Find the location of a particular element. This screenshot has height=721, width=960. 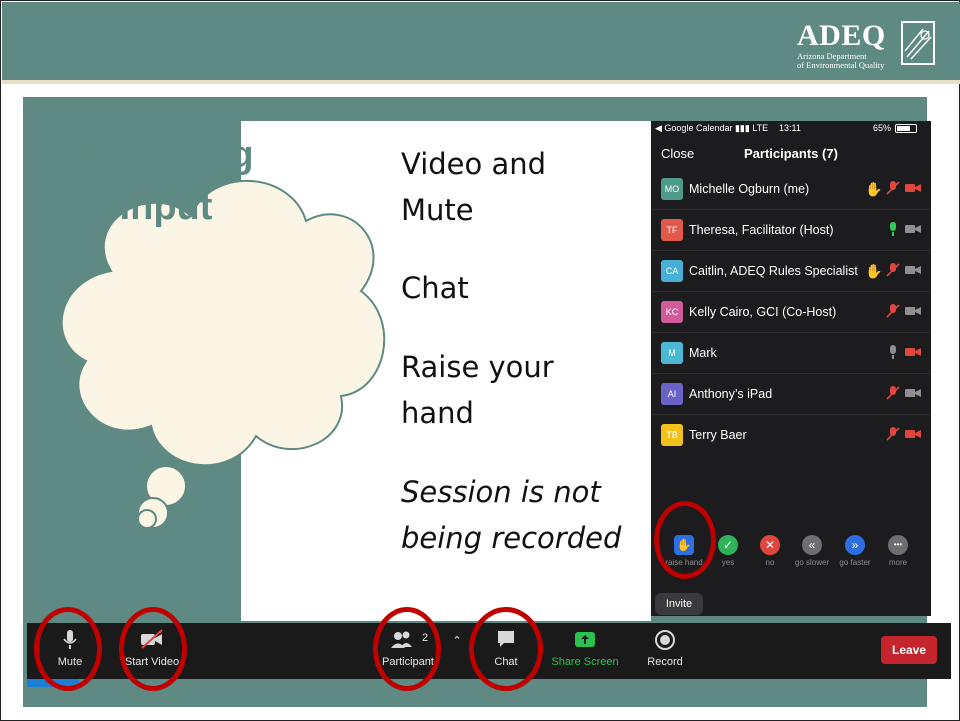

participant-row: CA Caitlin, ADEQ Rules Specialist ✋ is located at coordinates (791, 271).